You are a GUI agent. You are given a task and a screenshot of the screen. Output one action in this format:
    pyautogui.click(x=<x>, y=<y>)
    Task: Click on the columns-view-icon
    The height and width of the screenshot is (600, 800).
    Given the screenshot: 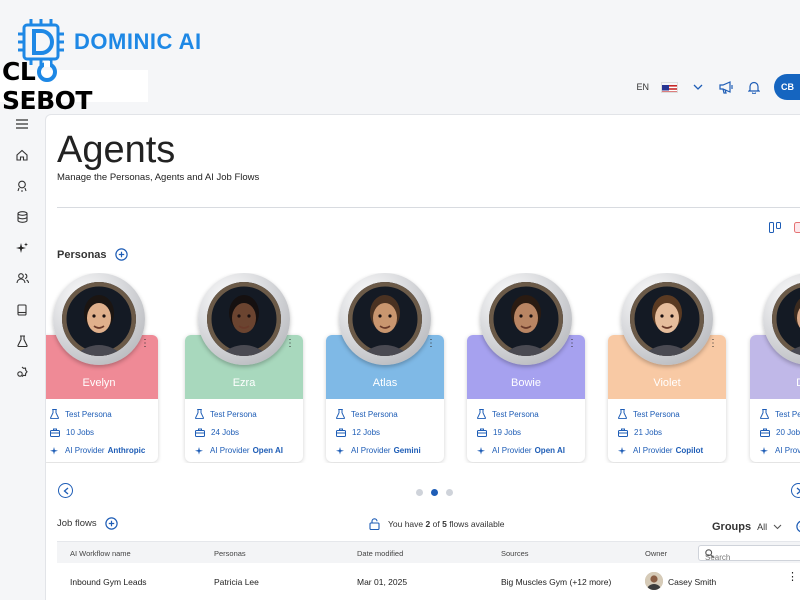 What is the action you would take?
    pyautogui.click(x=775, y=227)
    